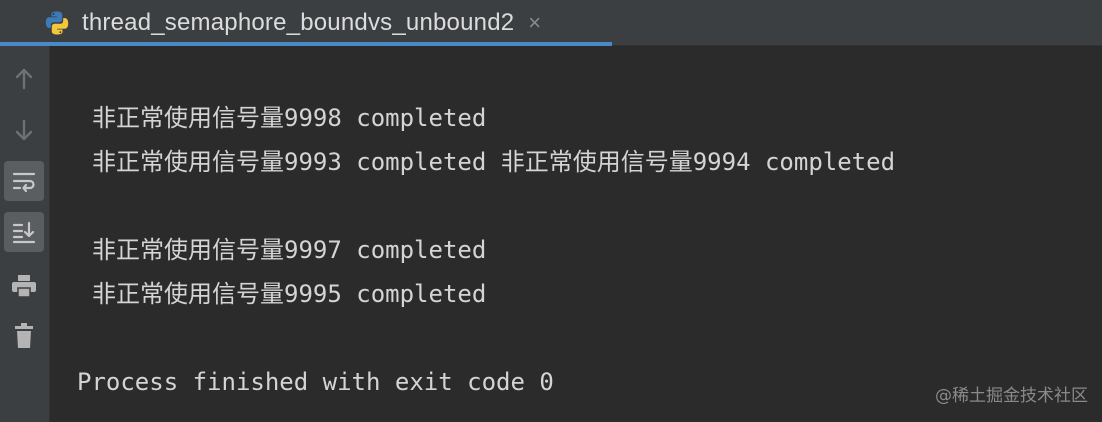 The width and height of the screenshot is (1102, 422). What do you see at coordinates (289, 250) in the screenshot?
I see `console-line: 非正常使用信号量9997 completed` at bounding box center [289, 250].